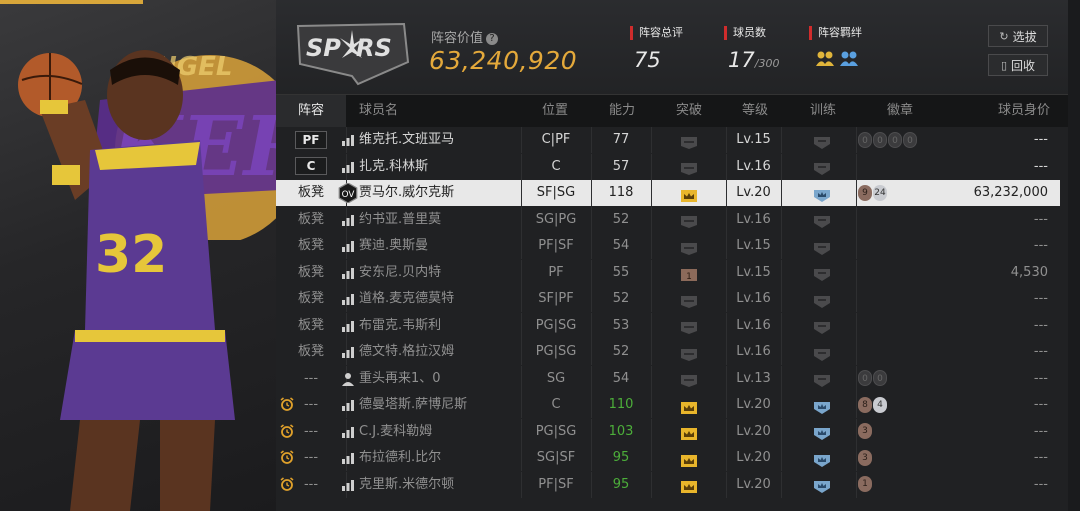 The width and height of the screenshot is (1080, 511). Describe the element at coordinates (407, 139) in the screenshot. I see `player-name: 维克托.文班亚马` at that location.